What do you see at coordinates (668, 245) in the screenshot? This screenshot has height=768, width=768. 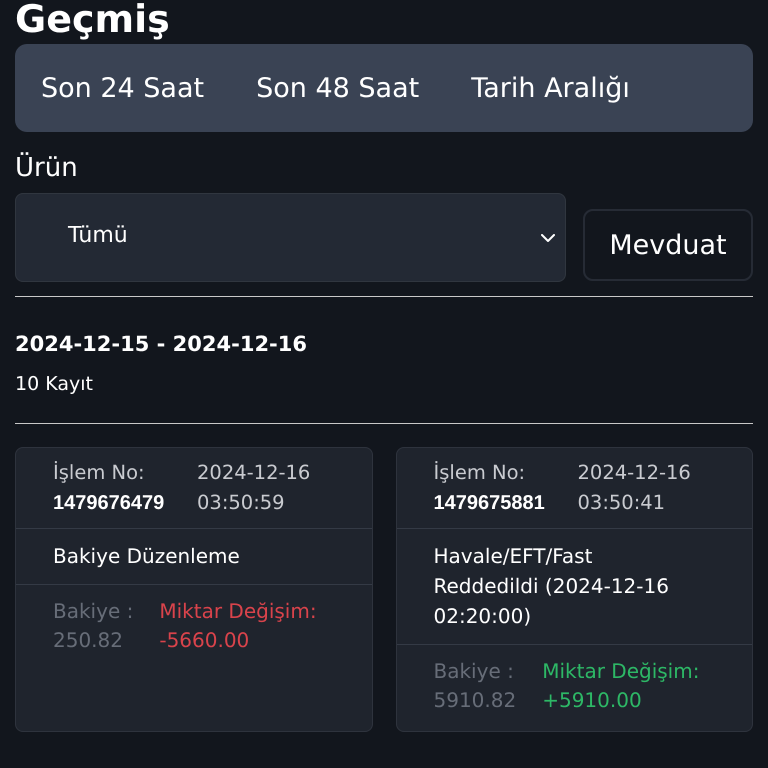 I see `deposit-button: Mevduat` at bounding box center [668, 245].